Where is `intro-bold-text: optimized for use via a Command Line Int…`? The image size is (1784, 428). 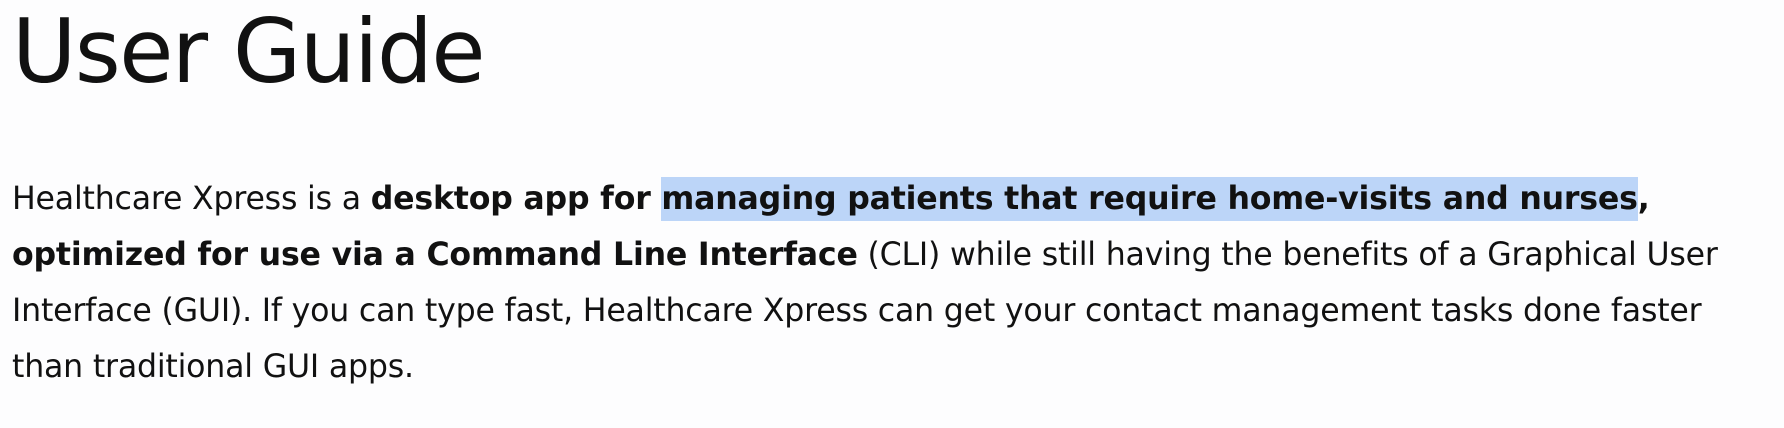
intro-bold-text: optimized for use via a Command Line Int… is located at coordinates (435, 255).